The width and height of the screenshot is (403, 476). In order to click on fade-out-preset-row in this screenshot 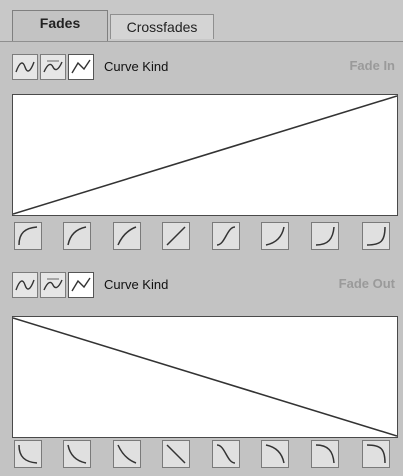, I will do `click(201, 458)`.